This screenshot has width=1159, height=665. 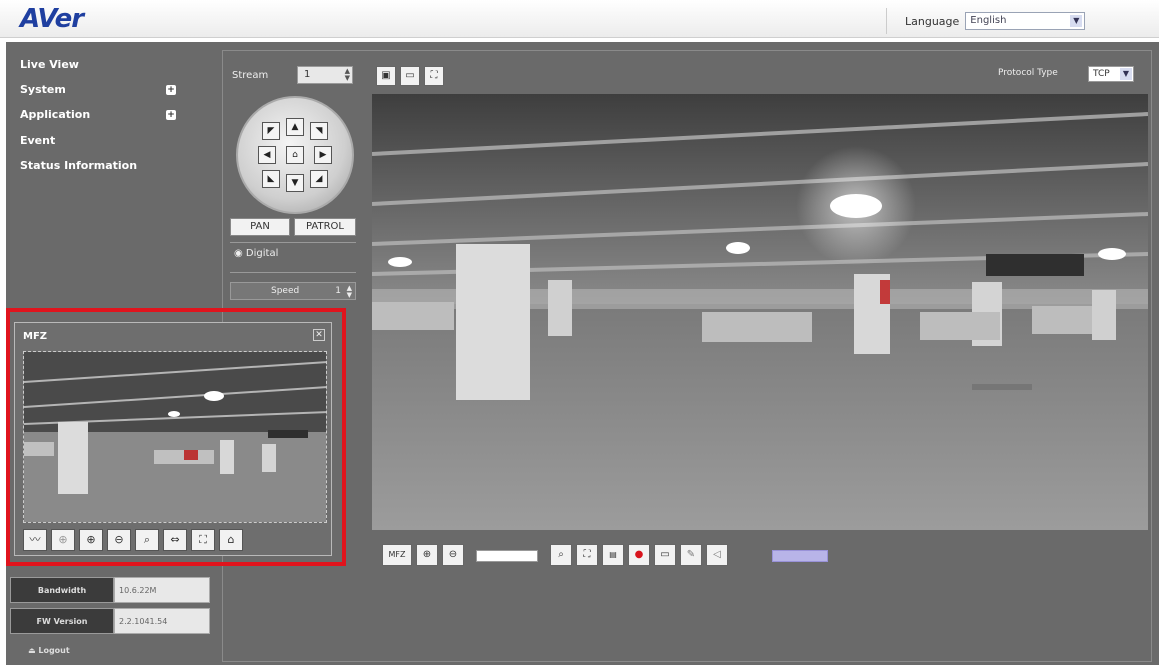 What do you see at coordinates (325, 75) in the screenshot?
I see `stream-stepper: 1 ▲ ▼` at bounding box center [325, 75].